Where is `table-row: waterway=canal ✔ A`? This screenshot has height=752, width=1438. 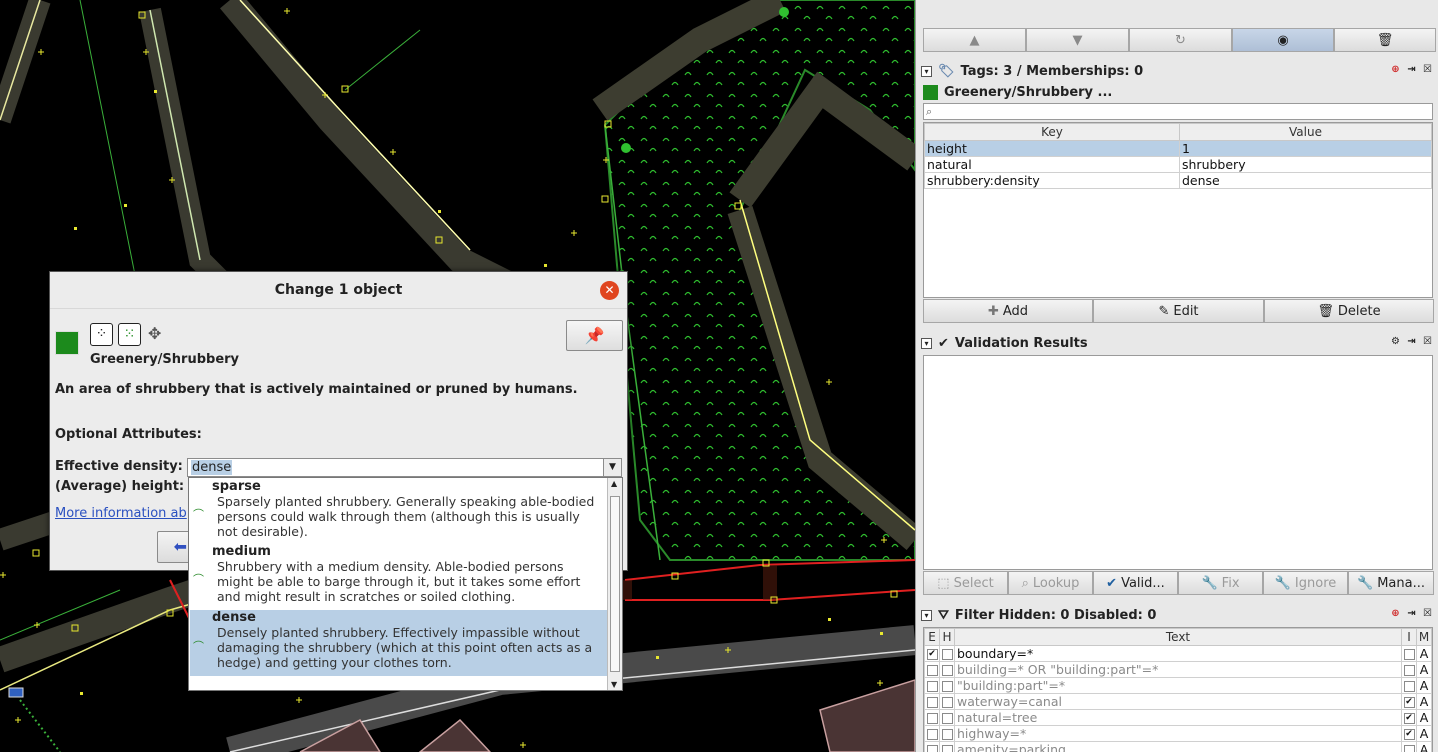 table-row: waterway=canal ✔ A is located at coordinates (1178, 701).